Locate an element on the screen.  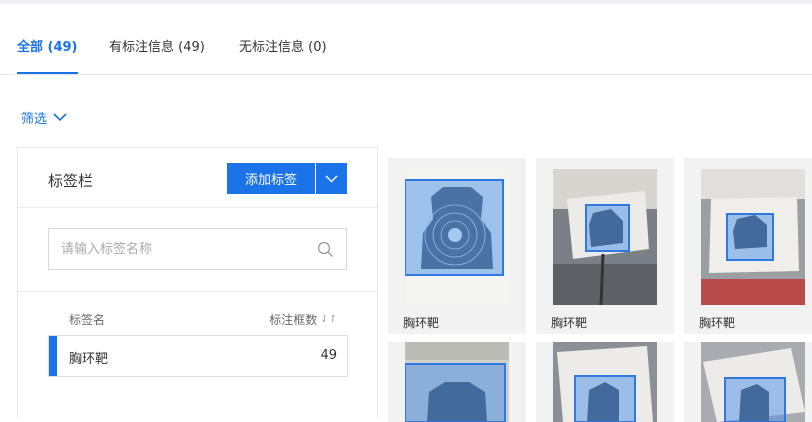
label-panel-header: 标签栏 添加标签 is located at coordinates (197, 178).